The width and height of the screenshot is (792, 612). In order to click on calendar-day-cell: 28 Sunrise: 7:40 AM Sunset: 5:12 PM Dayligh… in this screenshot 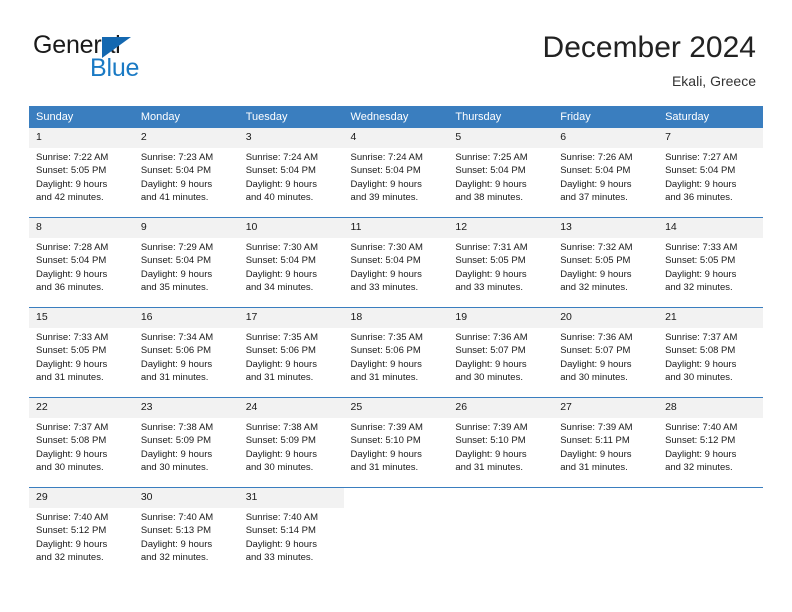, I will do `click(710, 442)`.